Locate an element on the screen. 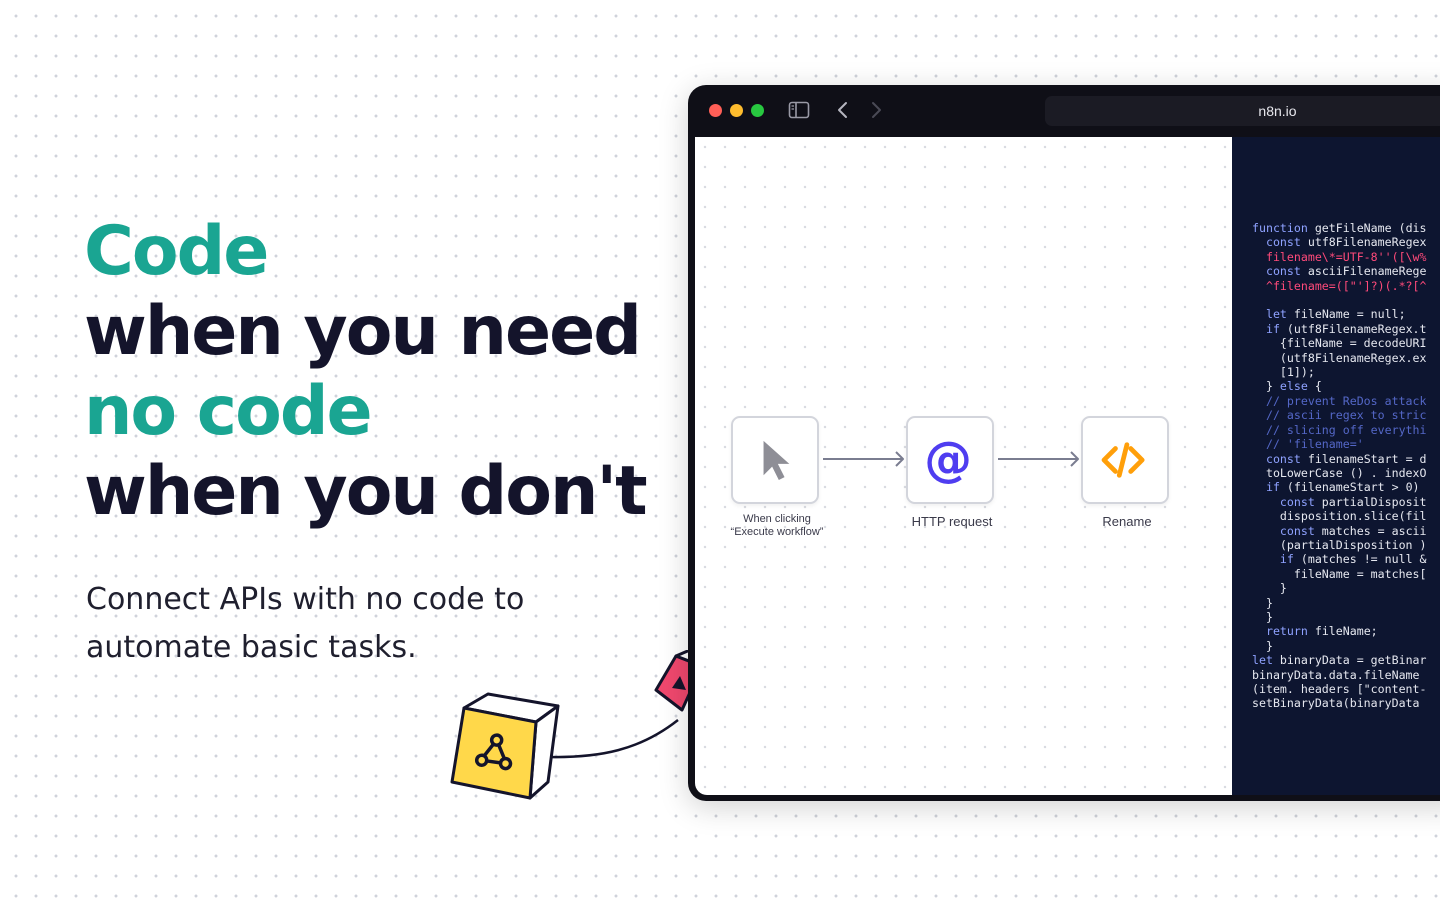 This screenshot has height=900, width=1440. address-bar: n8n.io is located at coordinates (1242, 111).